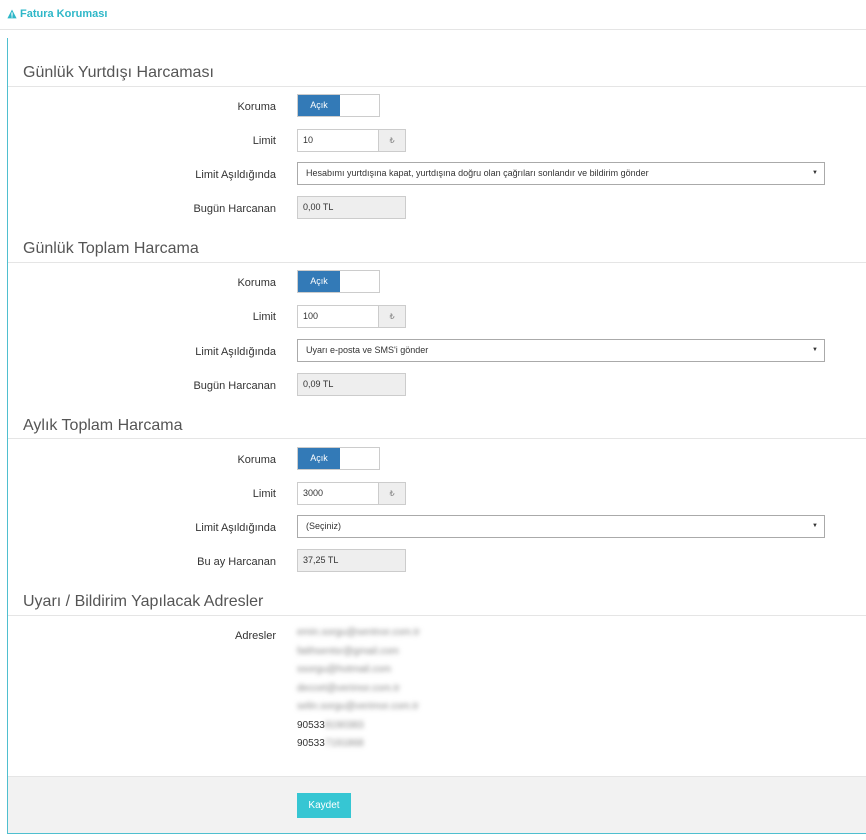 This screenshot has height=840, width=866. What do you see at coordinates (348, 688) in the screenshot?
I see `address-item: deccet@verimor.com.tr` at bounding box center [348, 688].